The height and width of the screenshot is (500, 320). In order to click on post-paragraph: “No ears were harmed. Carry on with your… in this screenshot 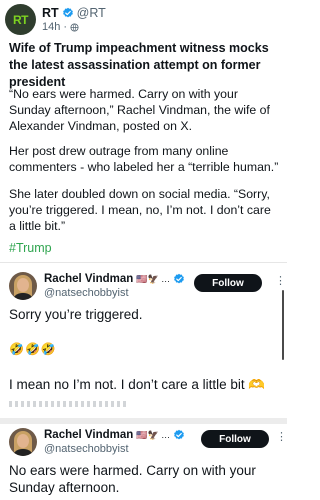, I will do `click(139, 110)`.